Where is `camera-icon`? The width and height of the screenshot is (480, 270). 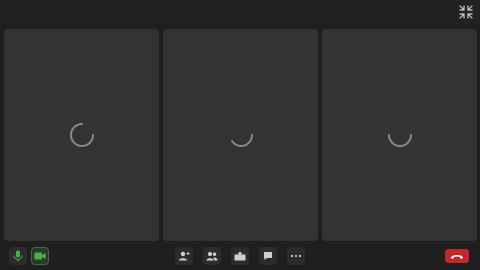 camera-icon is located at coordinates (40, 256).